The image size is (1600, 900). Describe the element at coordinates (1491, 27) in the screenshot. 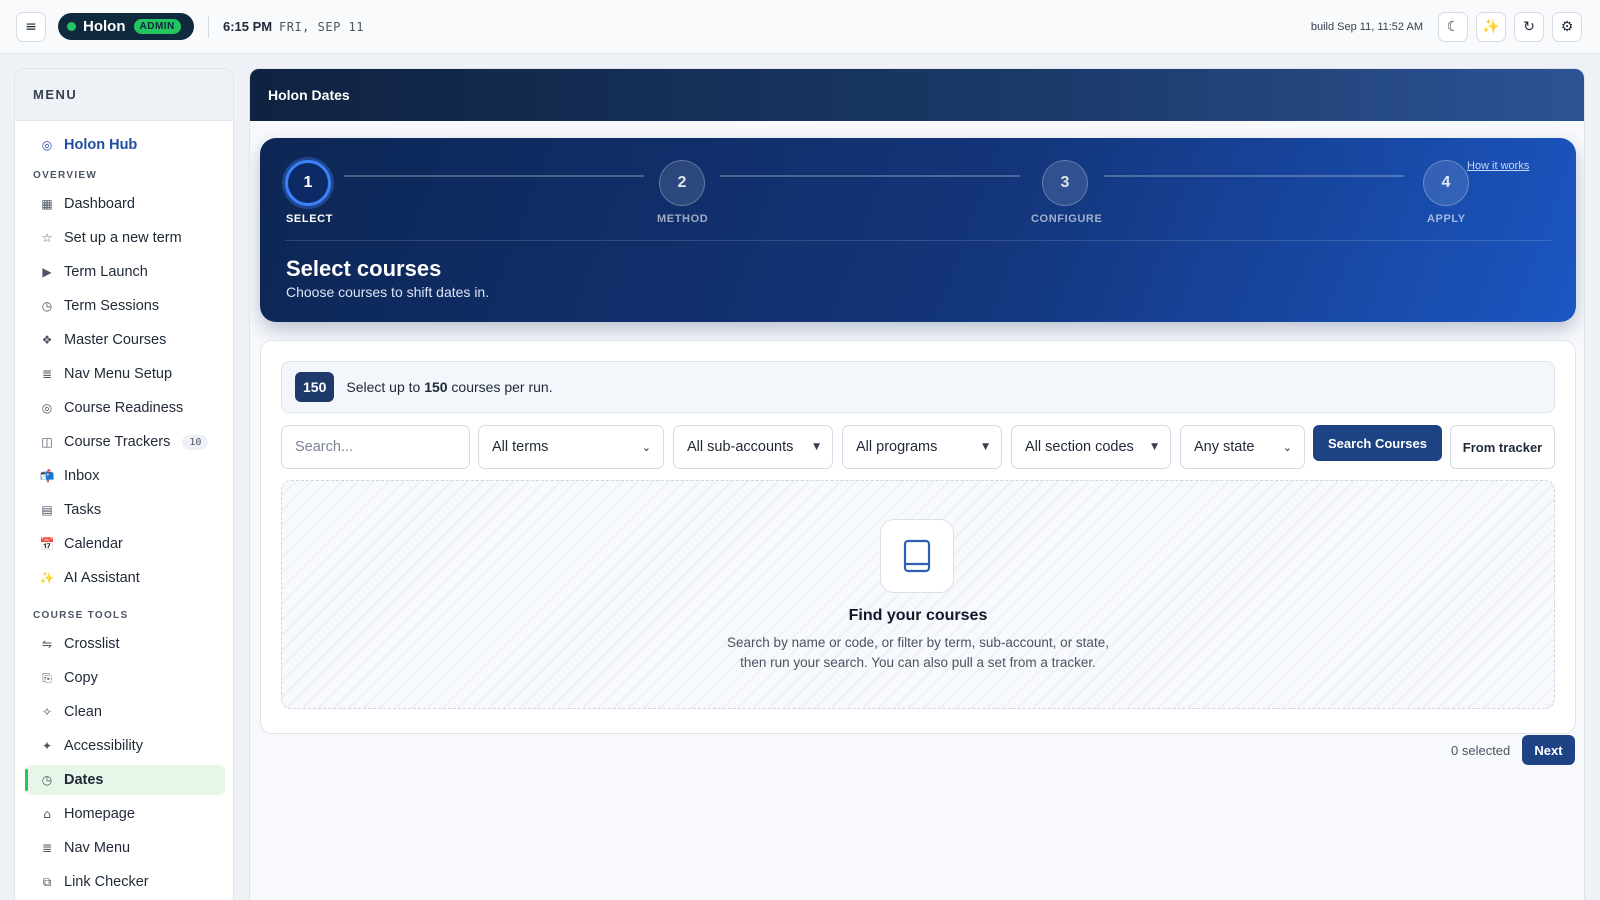

I see `ai-button: ✨` at that location.